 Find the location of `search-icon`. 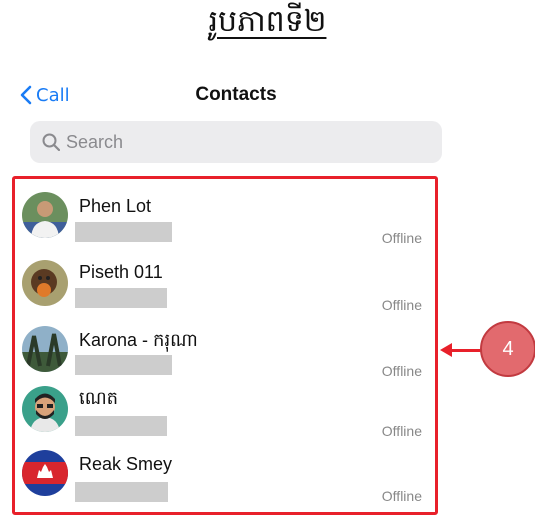

search-icon is located at coordinates (51, 142).